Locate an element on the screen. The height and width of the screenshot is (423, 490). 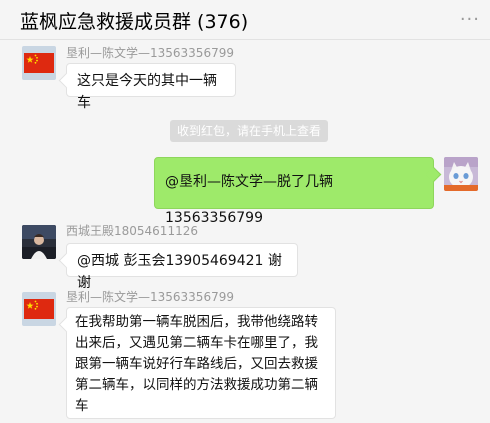
cat-avatar-icon is located at coordinates (461, 174).